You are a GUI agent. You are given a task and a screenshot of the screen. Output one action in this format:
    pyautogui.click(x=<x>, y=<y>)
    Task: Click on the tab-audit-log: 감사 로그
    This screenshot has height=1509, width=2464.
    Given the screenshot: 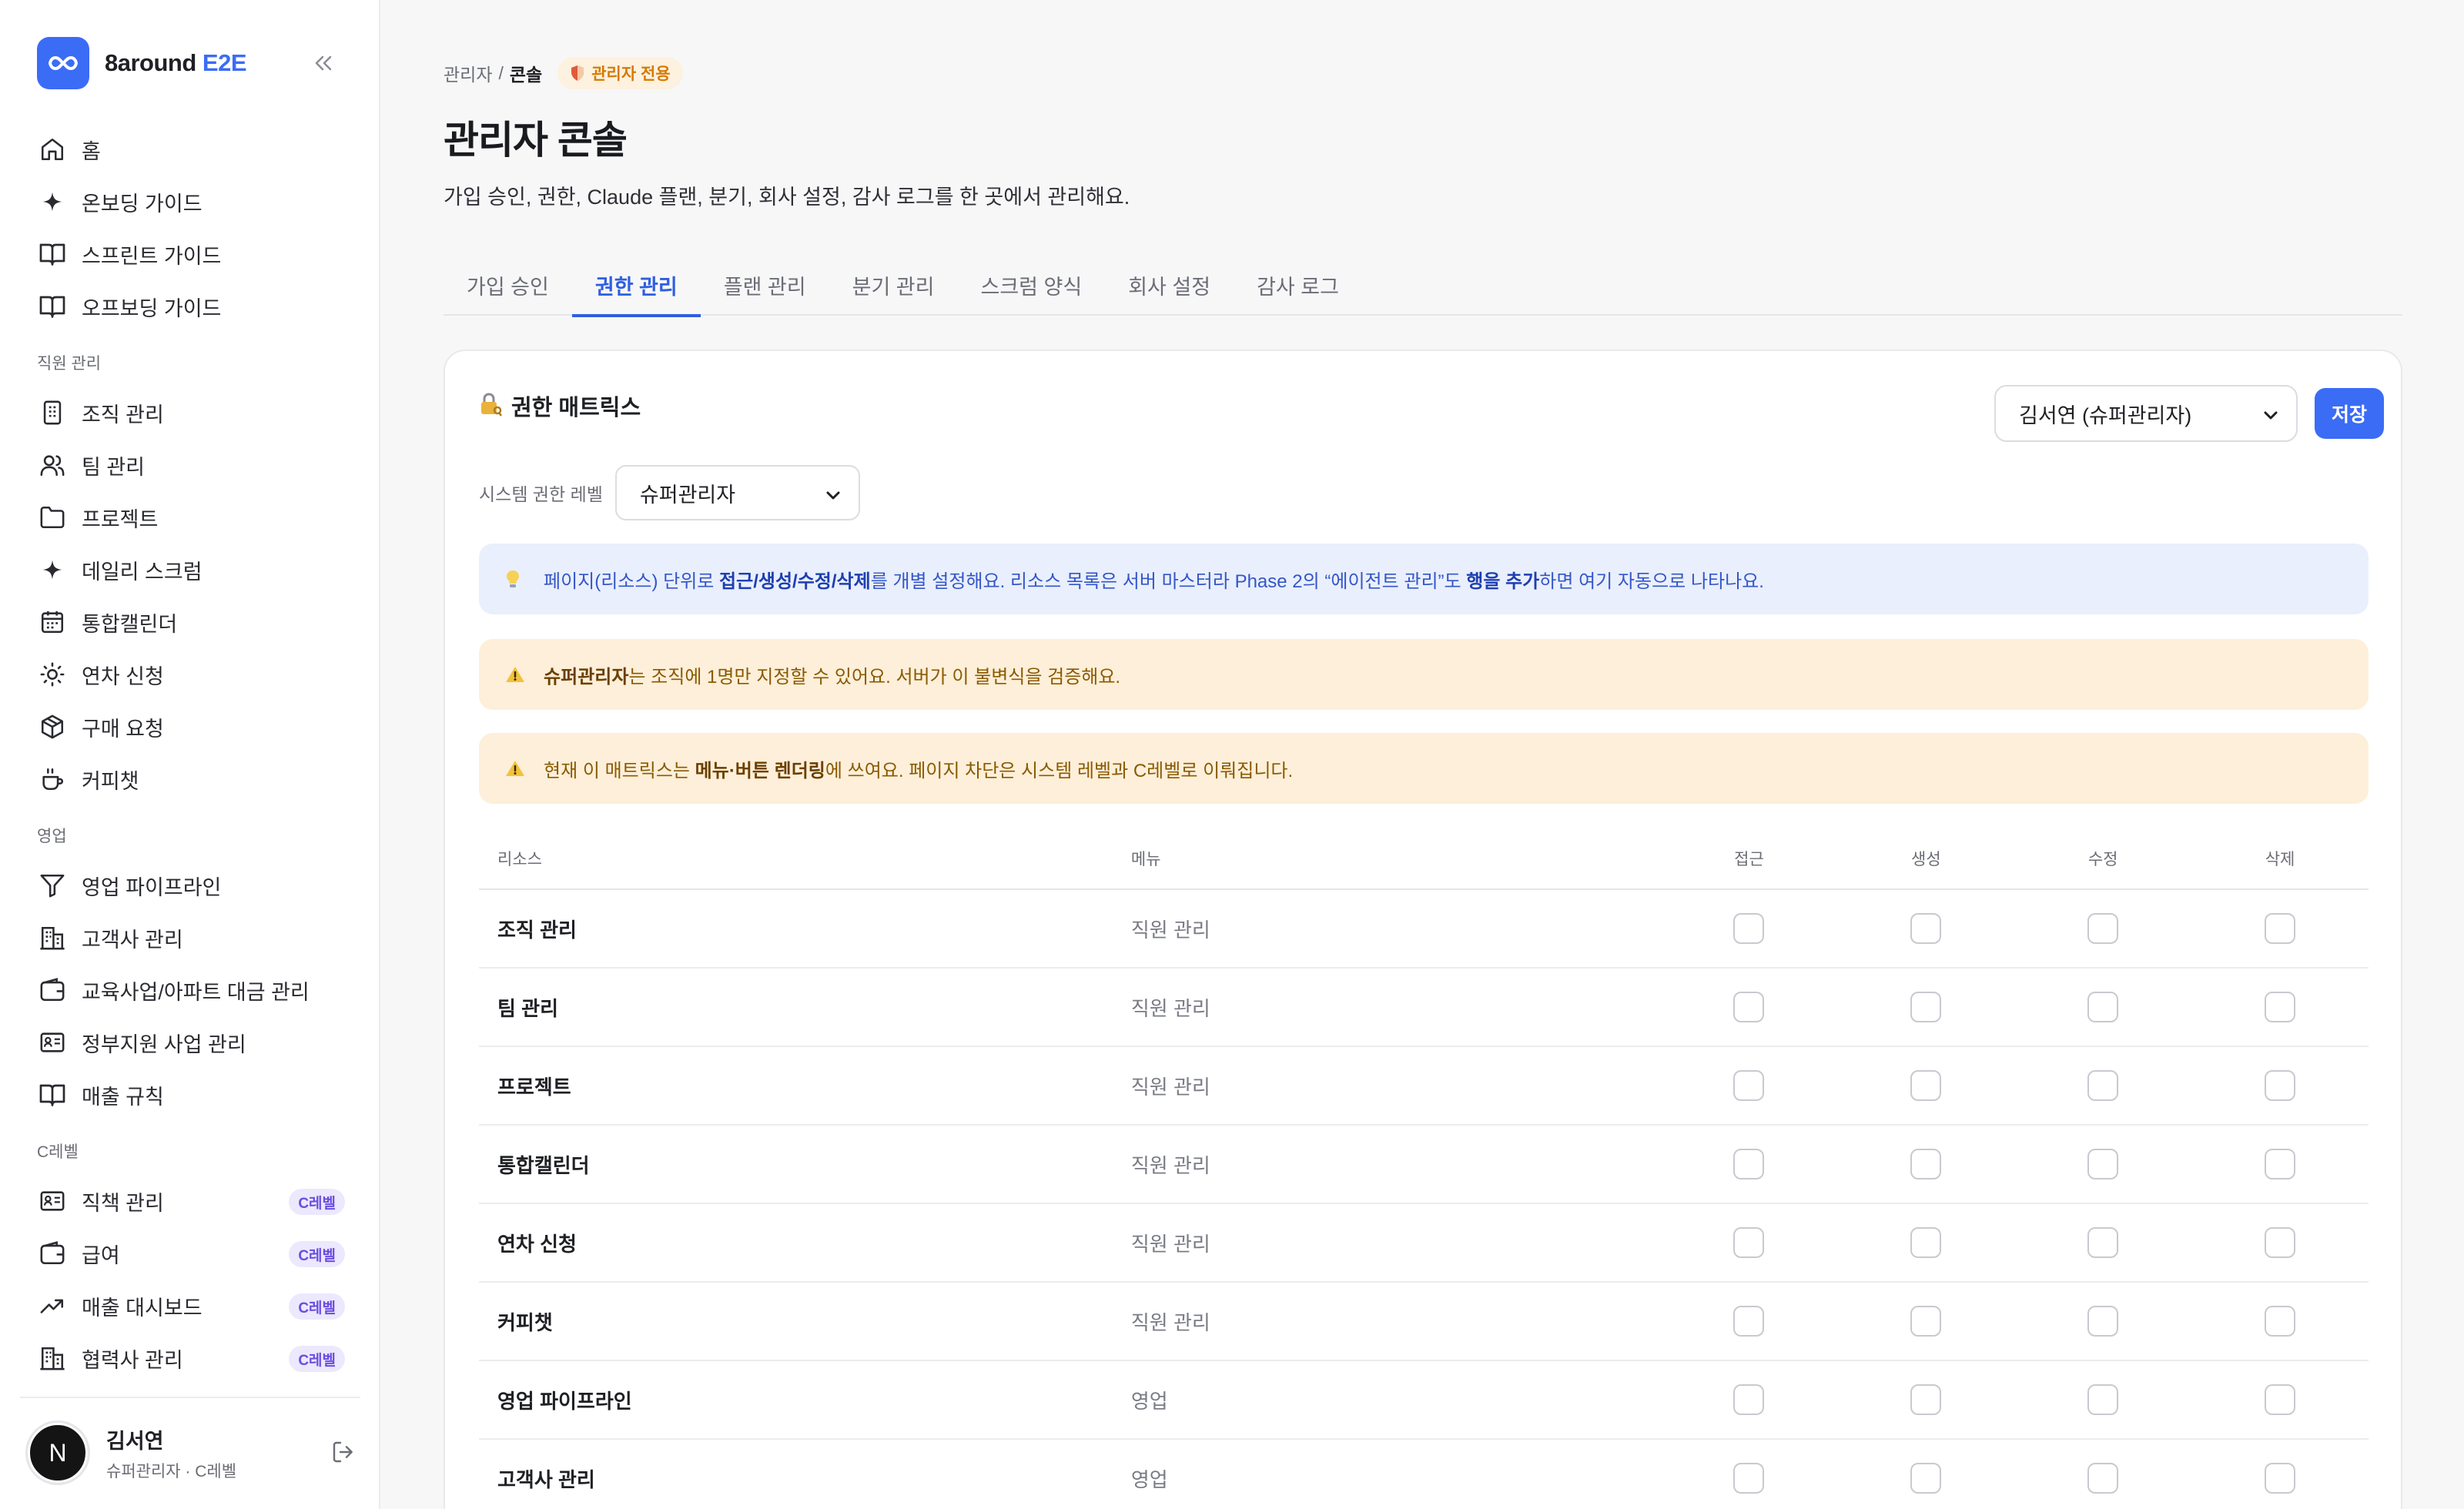 What is the action you would take?
    pyautogui.click(x=1298, y=285)
    